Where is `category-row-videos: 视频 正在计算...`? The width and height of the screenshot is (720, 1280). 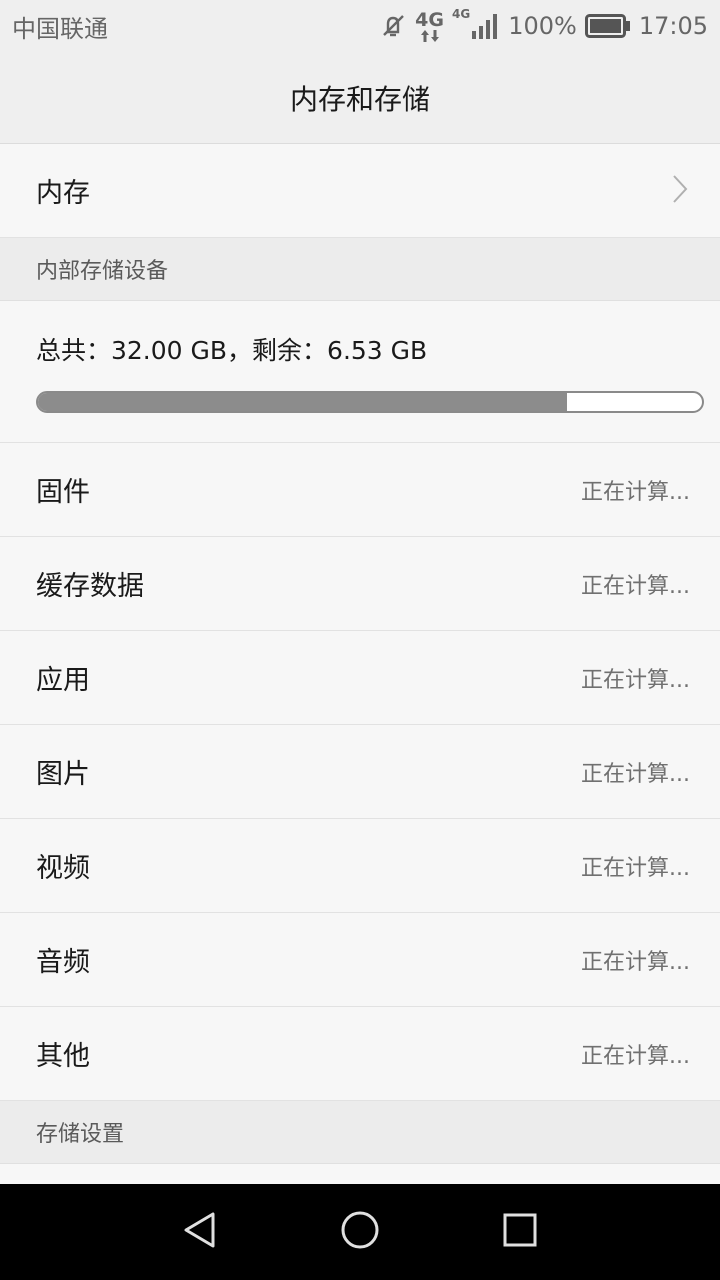
category-row-videos: 视频 正在计算... is located at coordinates (360, 866).